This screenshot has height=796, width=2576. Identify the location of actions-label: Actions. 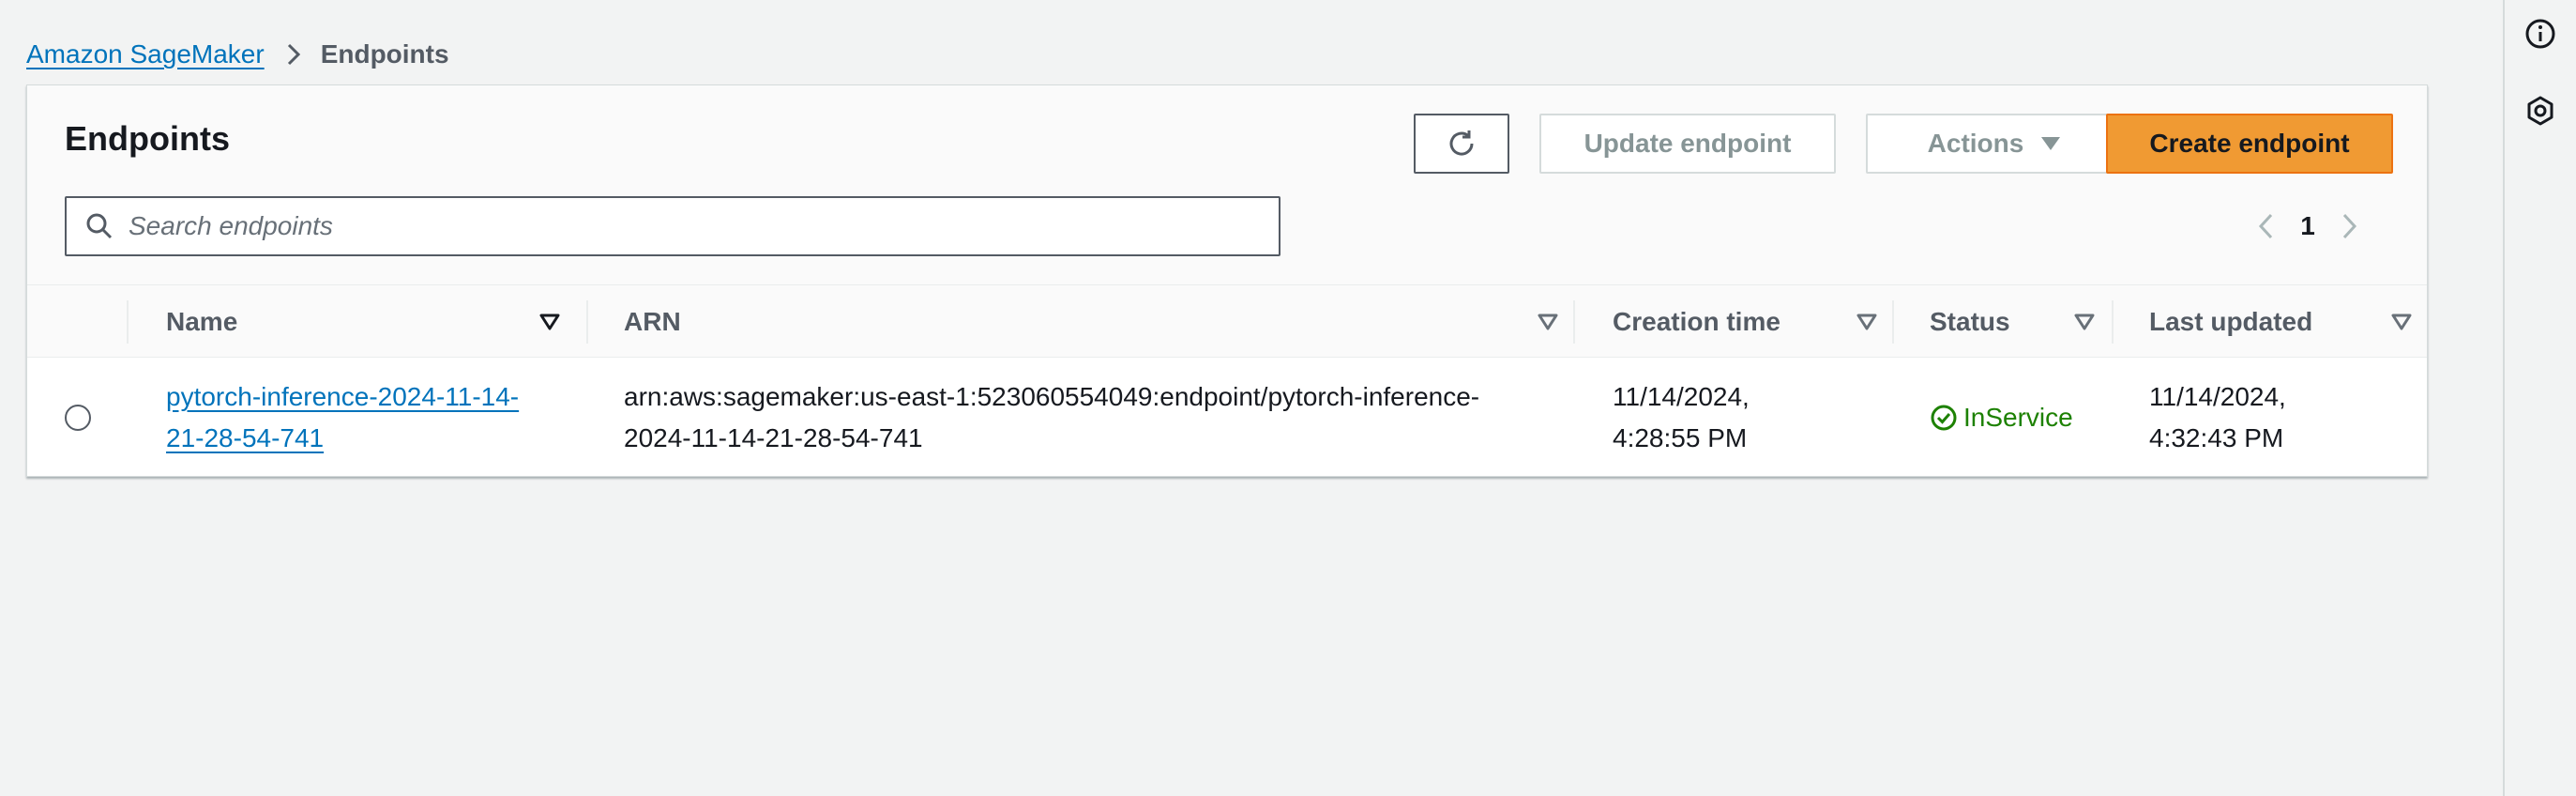
(1975, 143).